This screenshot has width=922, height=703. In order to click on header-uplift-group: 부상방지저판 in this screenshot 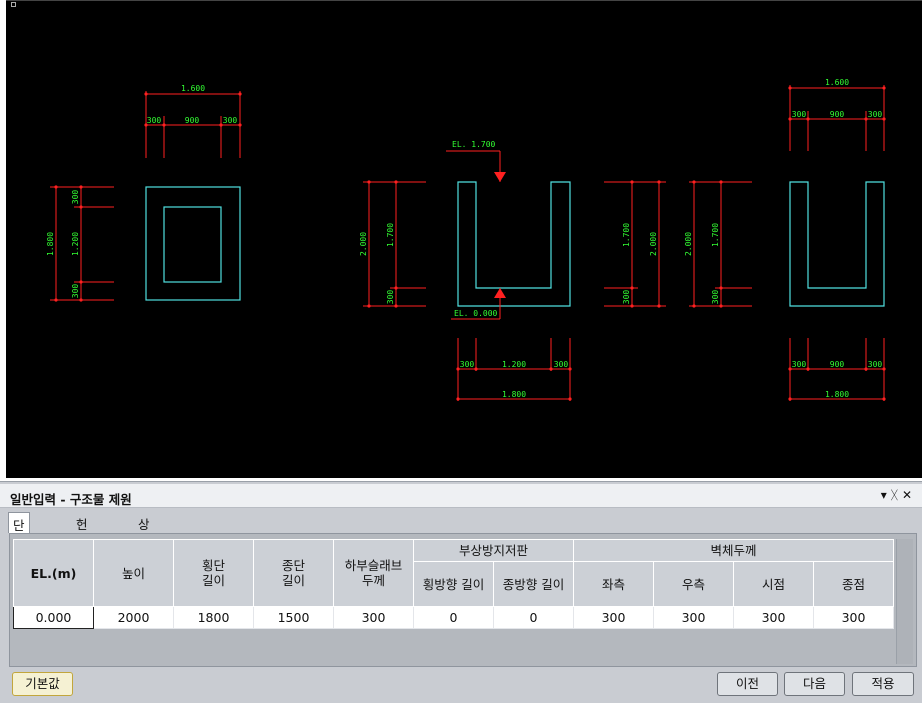, I will do `click(493, 550)`.